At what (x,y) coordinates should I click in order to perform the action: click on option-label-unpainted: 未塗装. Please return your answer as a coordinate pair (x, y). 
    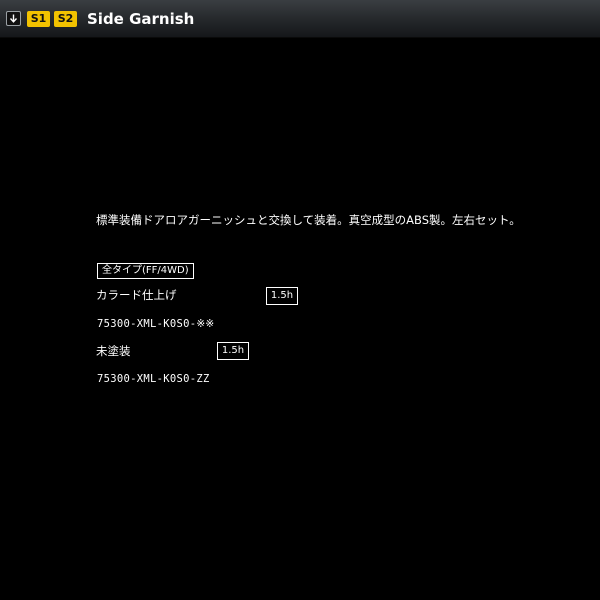
    Looking at the image, I should click on (113, 351).